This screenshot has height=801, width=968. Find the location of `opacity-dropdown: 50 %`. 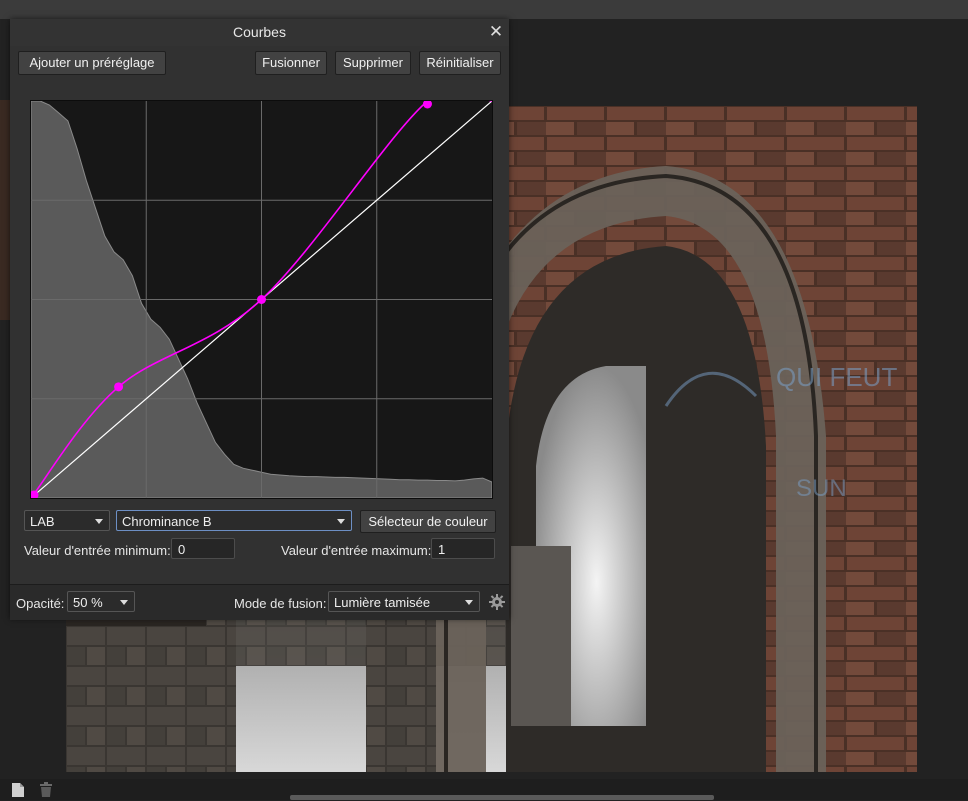

opacity-dropdown: 50 % is located at coordinates (101, 601).